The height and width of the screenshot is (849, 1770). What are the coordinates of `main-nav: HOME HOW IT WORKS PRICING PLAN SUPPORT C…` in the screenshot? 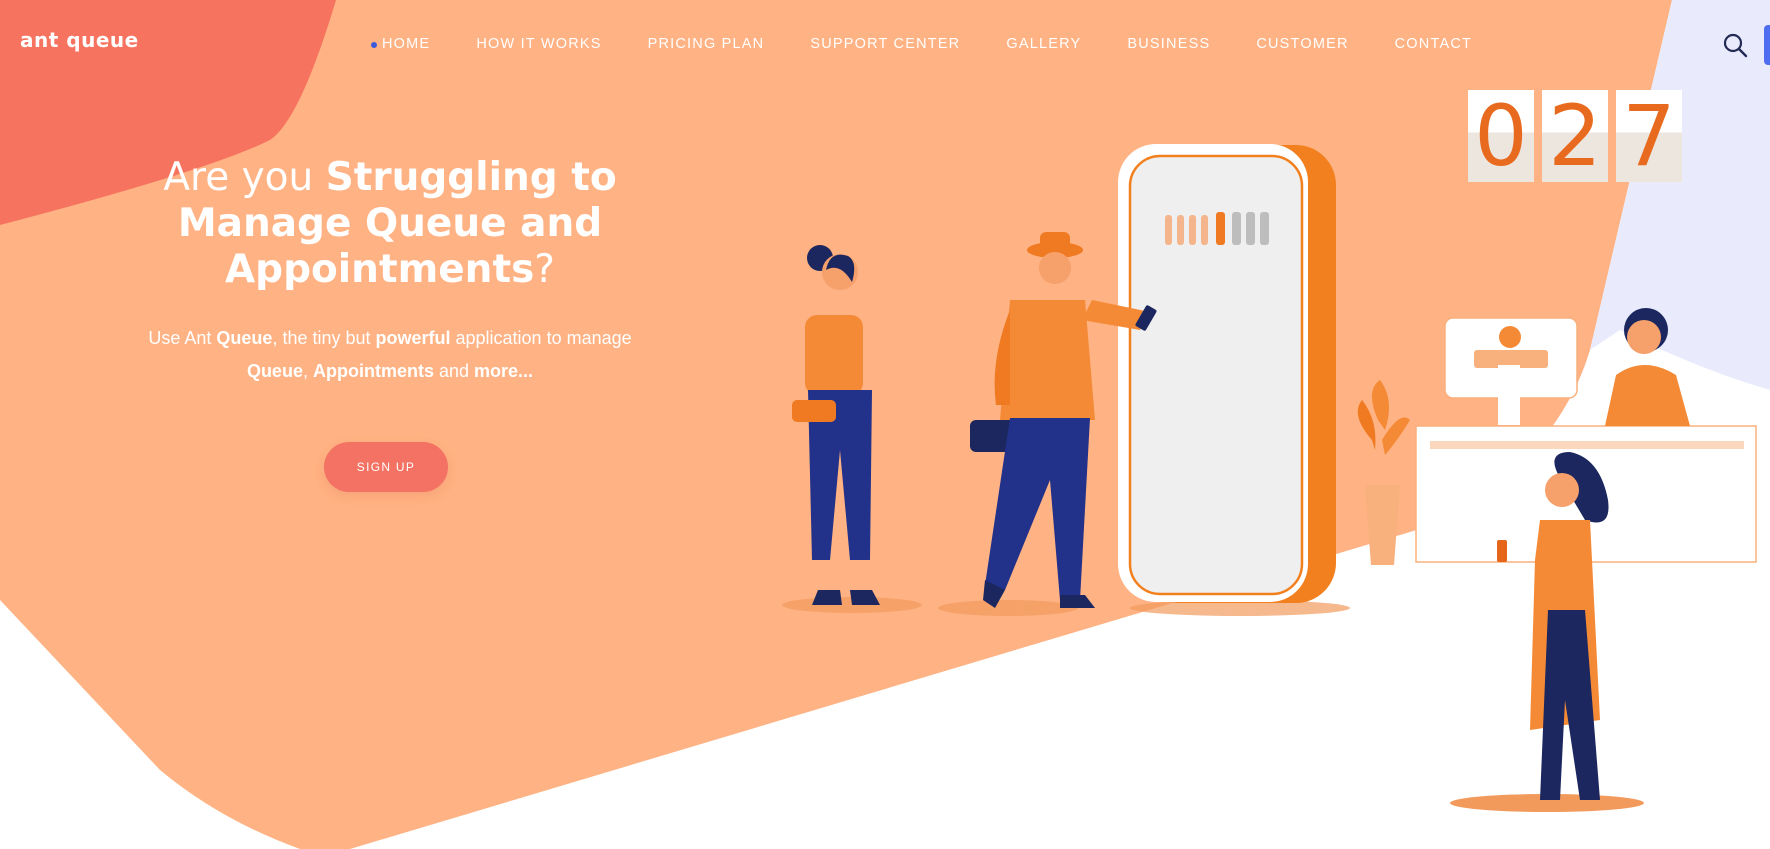 It's located at (944, 44).